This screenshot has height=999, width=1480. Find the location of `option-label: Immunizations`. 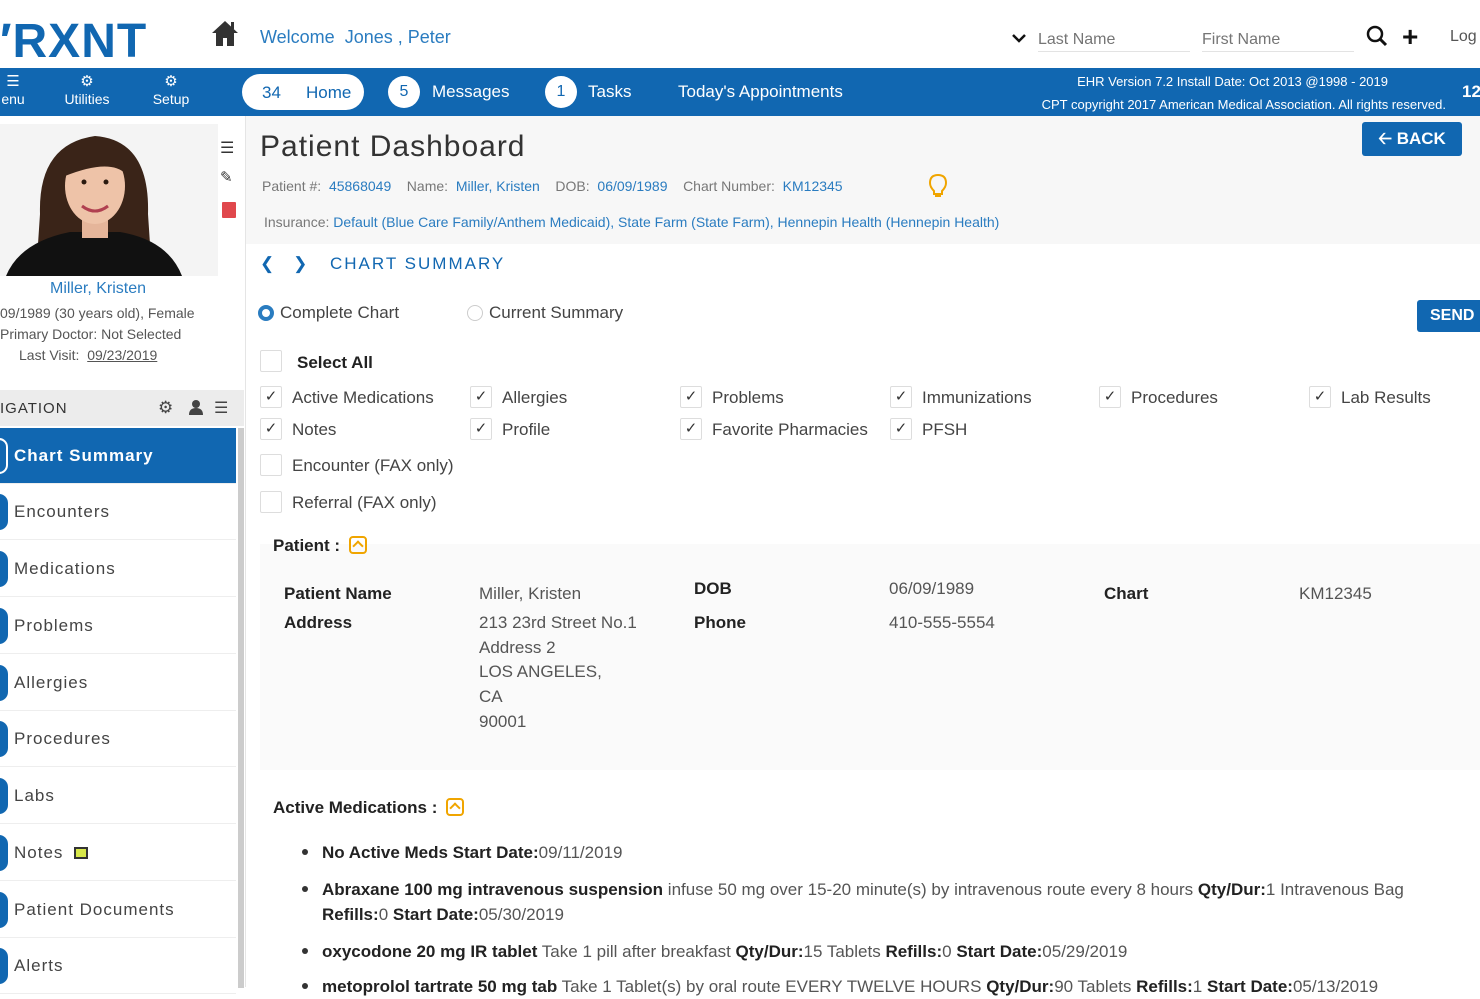

option-label: Immunizations is located at coordinates (977, 398).